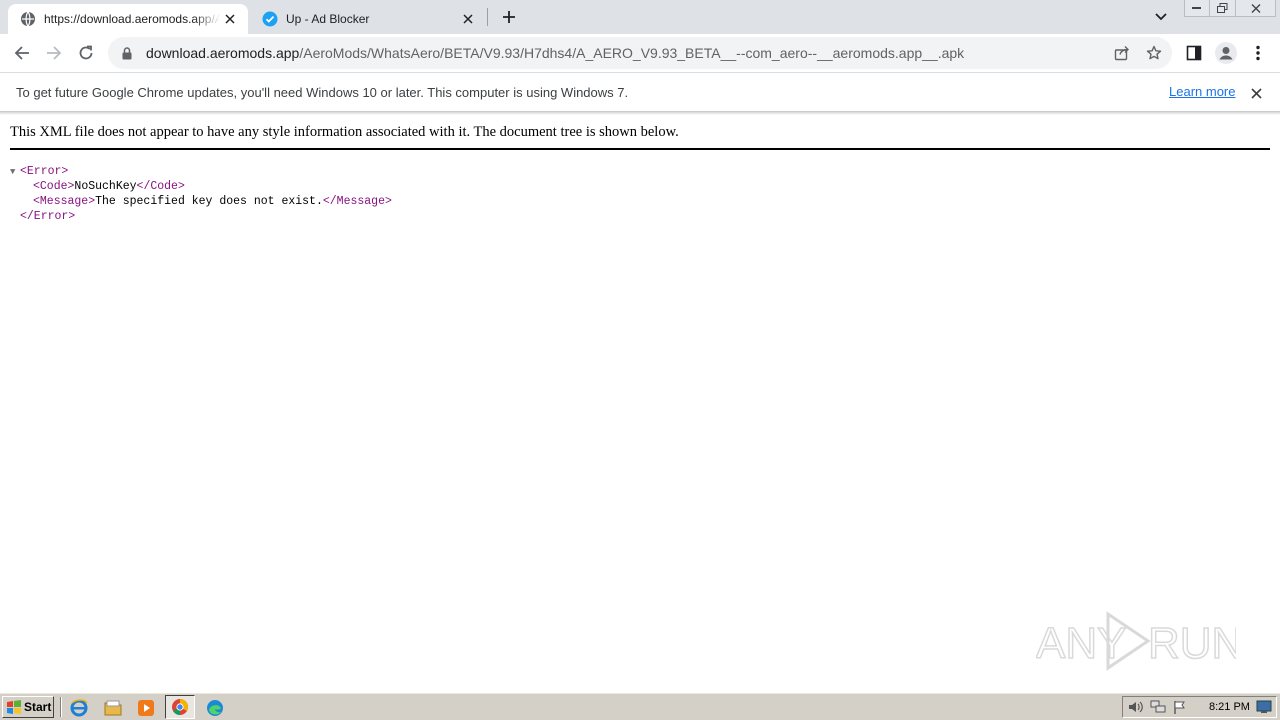 The image size is (1280, 720). What do you see at coordinates (105, 186) in the screenshot?
I see `xml-code-value: NoSuchKey` at bounding box center [105, 186].